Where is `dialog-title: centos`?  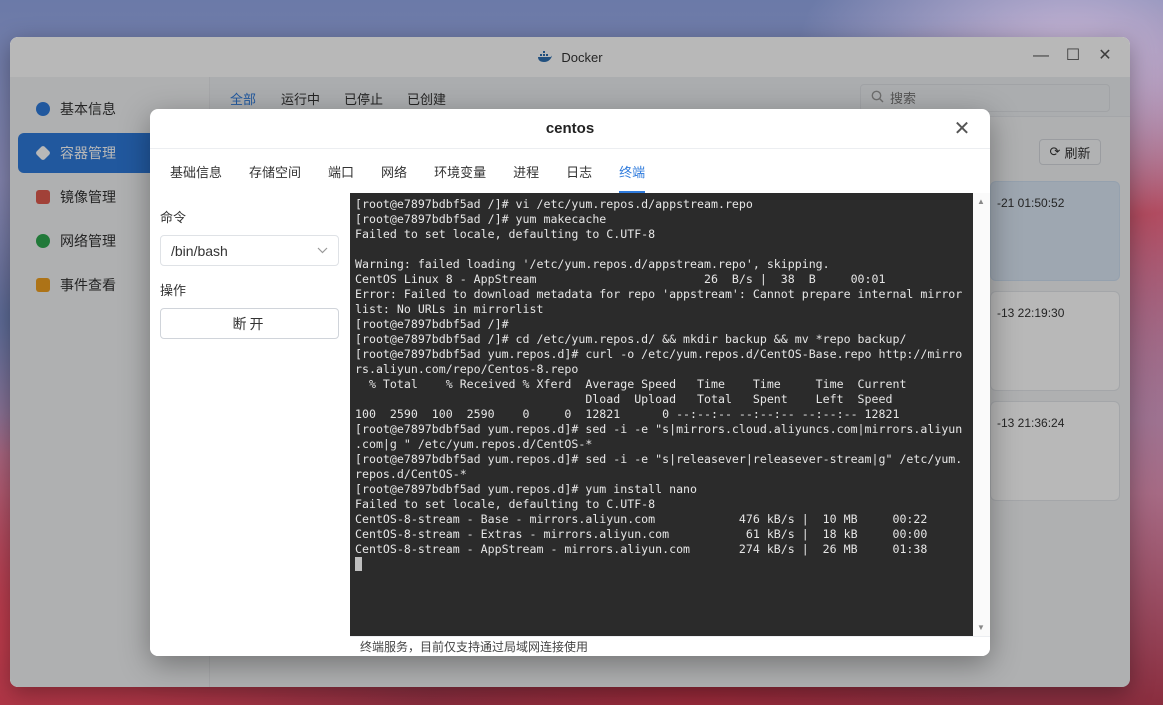 dialog-title: centos is located at coordinates (570, 128).